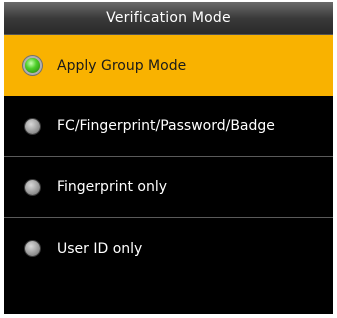  Describe the element at coordinates (122, 65) in the screenshot. I see `option-label: Apply Group Mode` at that location.